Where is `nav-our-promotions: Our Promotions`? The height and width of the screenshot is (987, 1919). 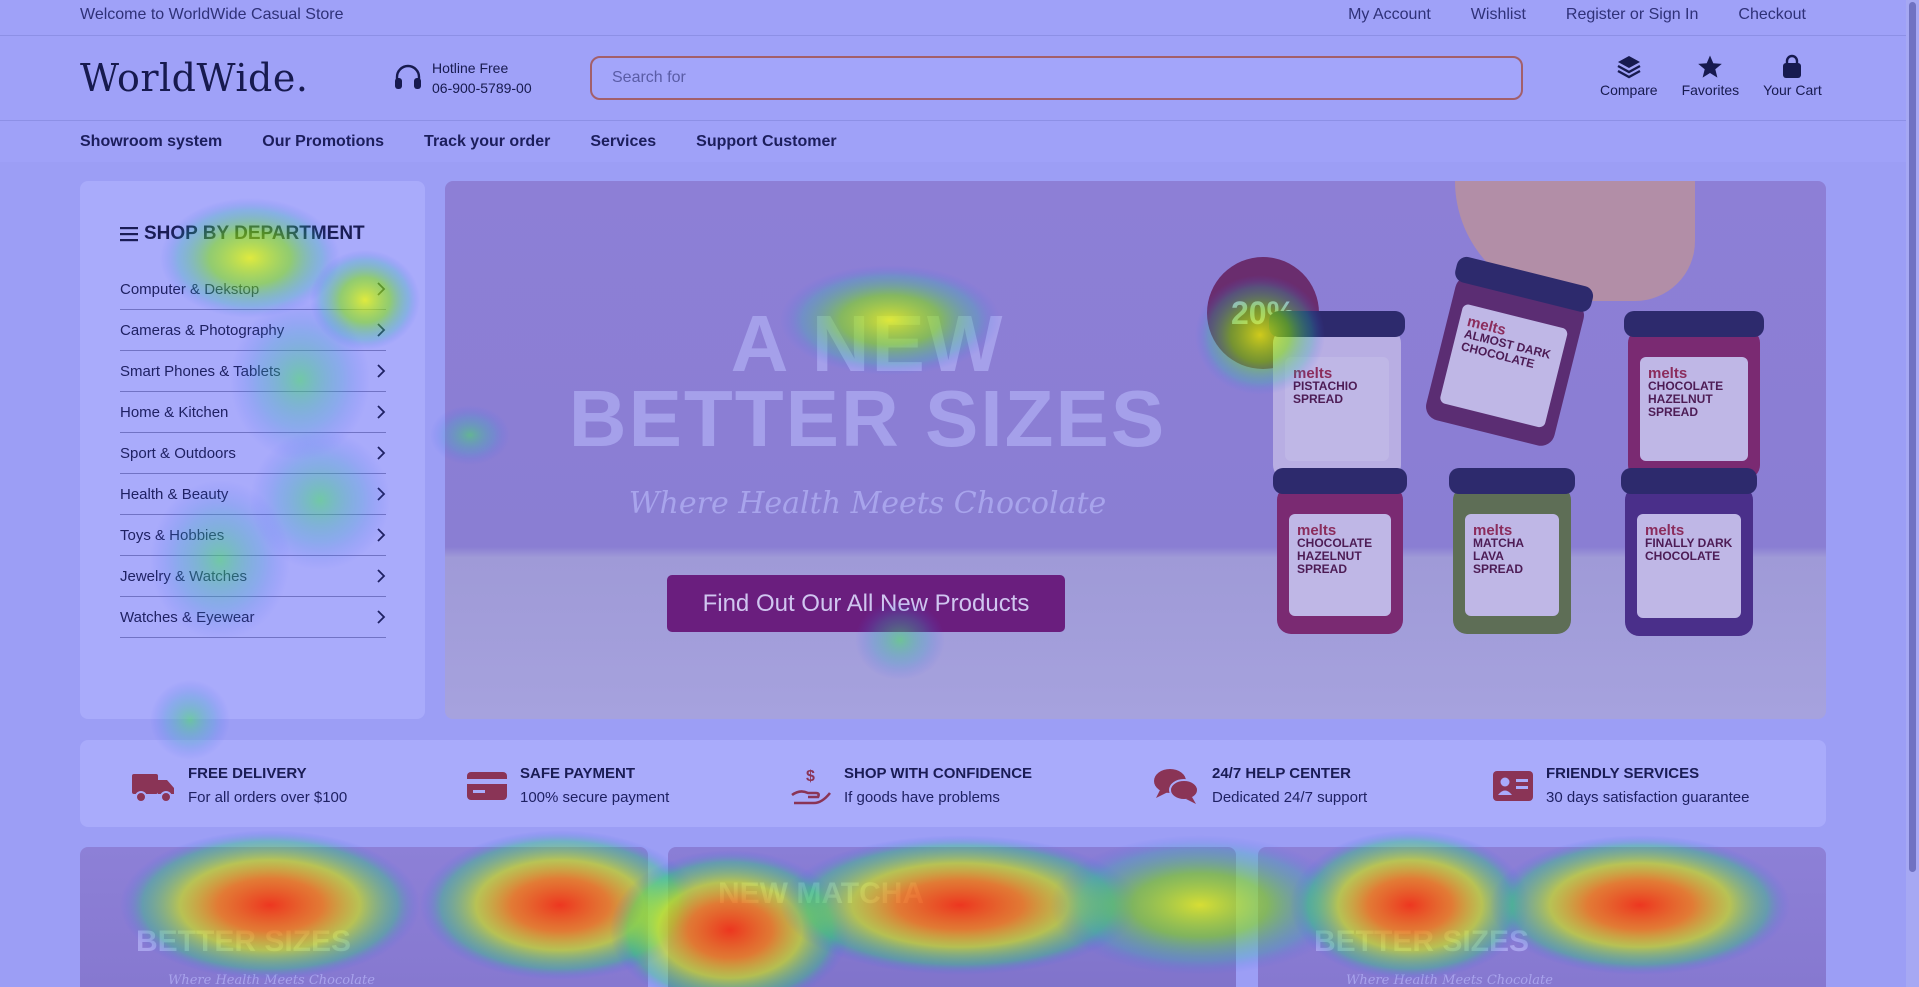 nav-our-promotions: Our Promotions is located at coordinates (323, 142).